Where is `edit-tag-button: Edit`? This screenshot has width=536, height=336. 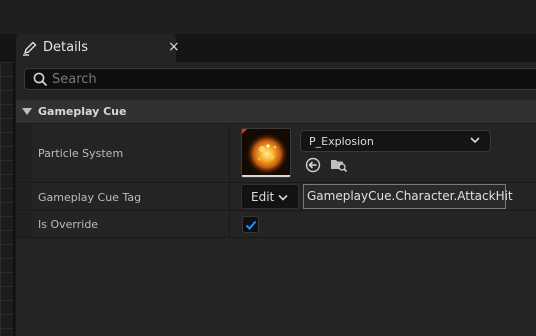
edit-tag-button: Edit is located at coordinates (270, 196).